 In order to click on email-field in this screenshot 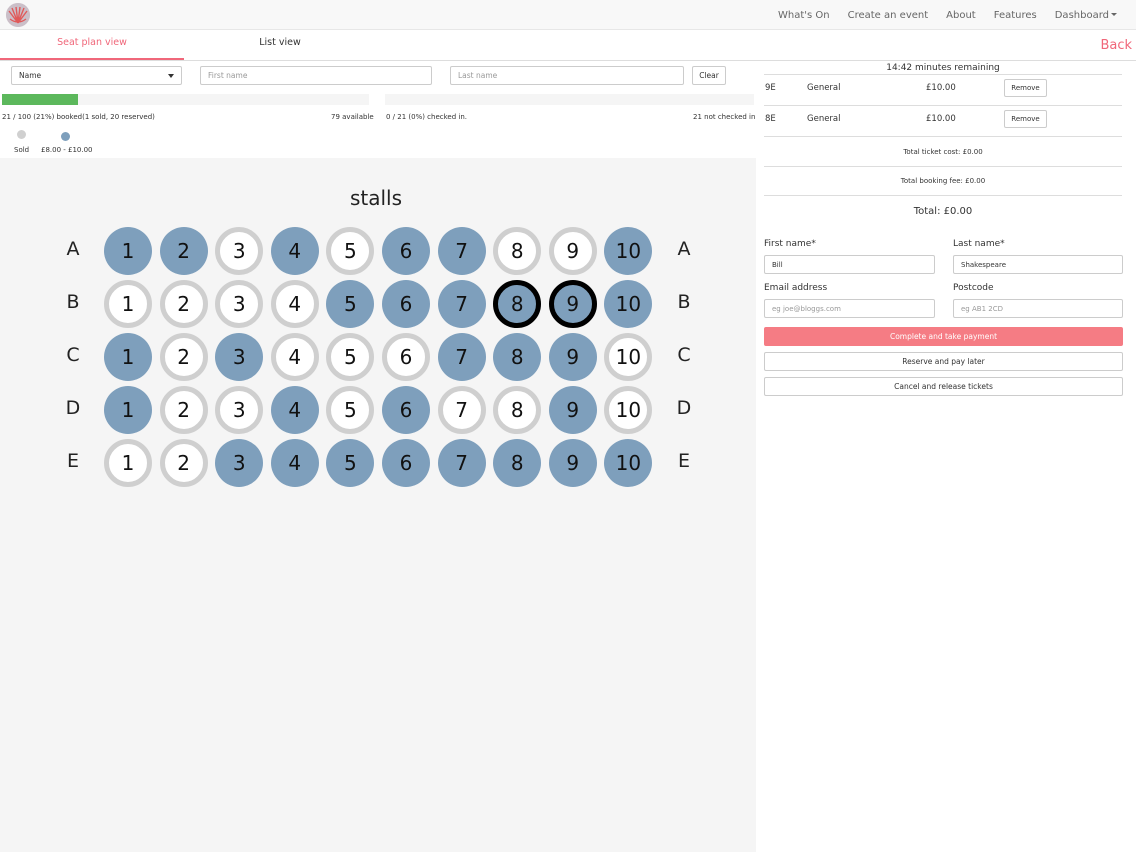, I will do `click(849, 308)`.